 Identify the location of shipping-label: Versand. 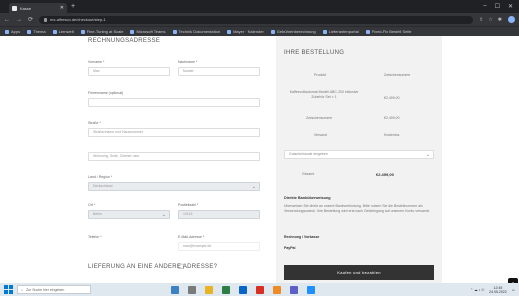
(320, 135).